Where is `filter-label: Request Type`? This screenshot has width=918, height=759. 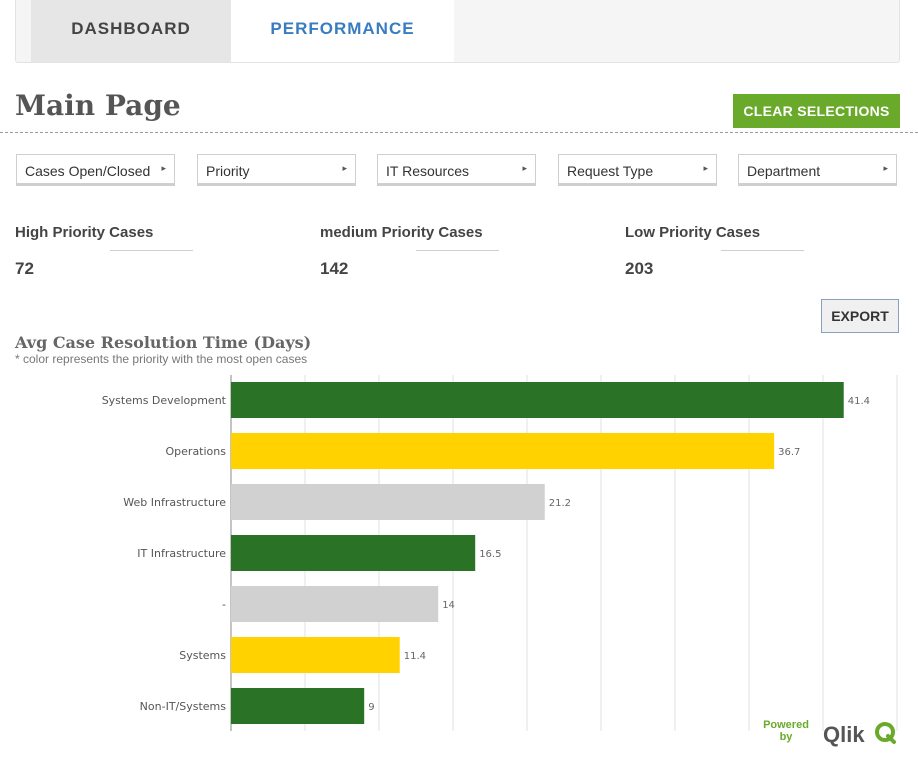
filter-label: Request Type is located at coordinates (610, 171).